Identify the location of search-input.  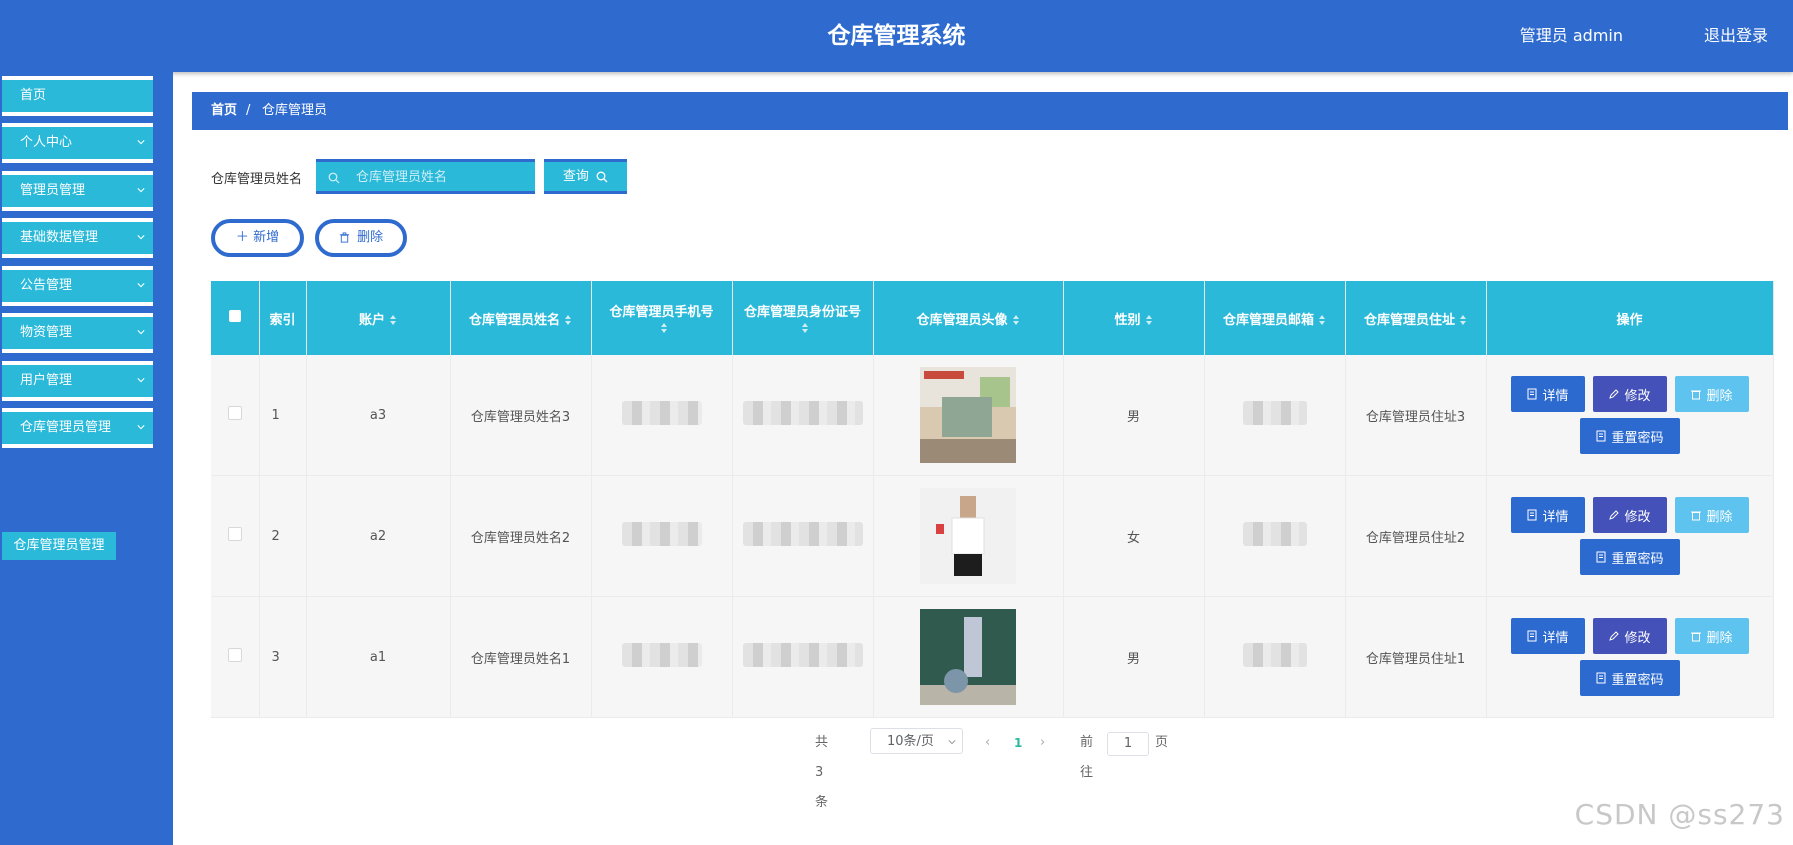
(441, 177).